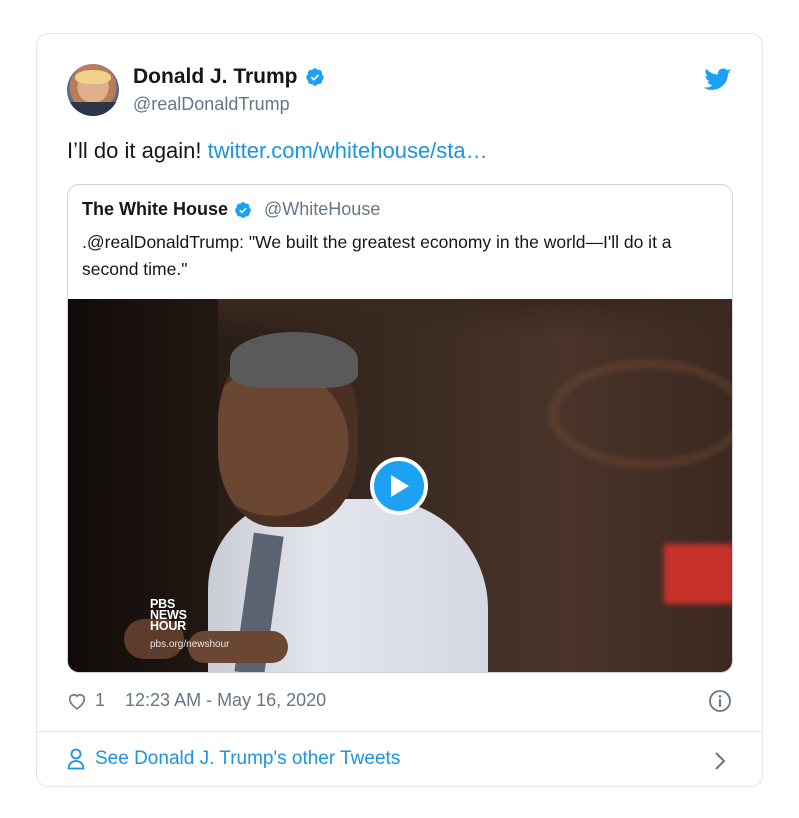 The image size is (799, 818). I want to click on heart-icon, so click(77, 701).